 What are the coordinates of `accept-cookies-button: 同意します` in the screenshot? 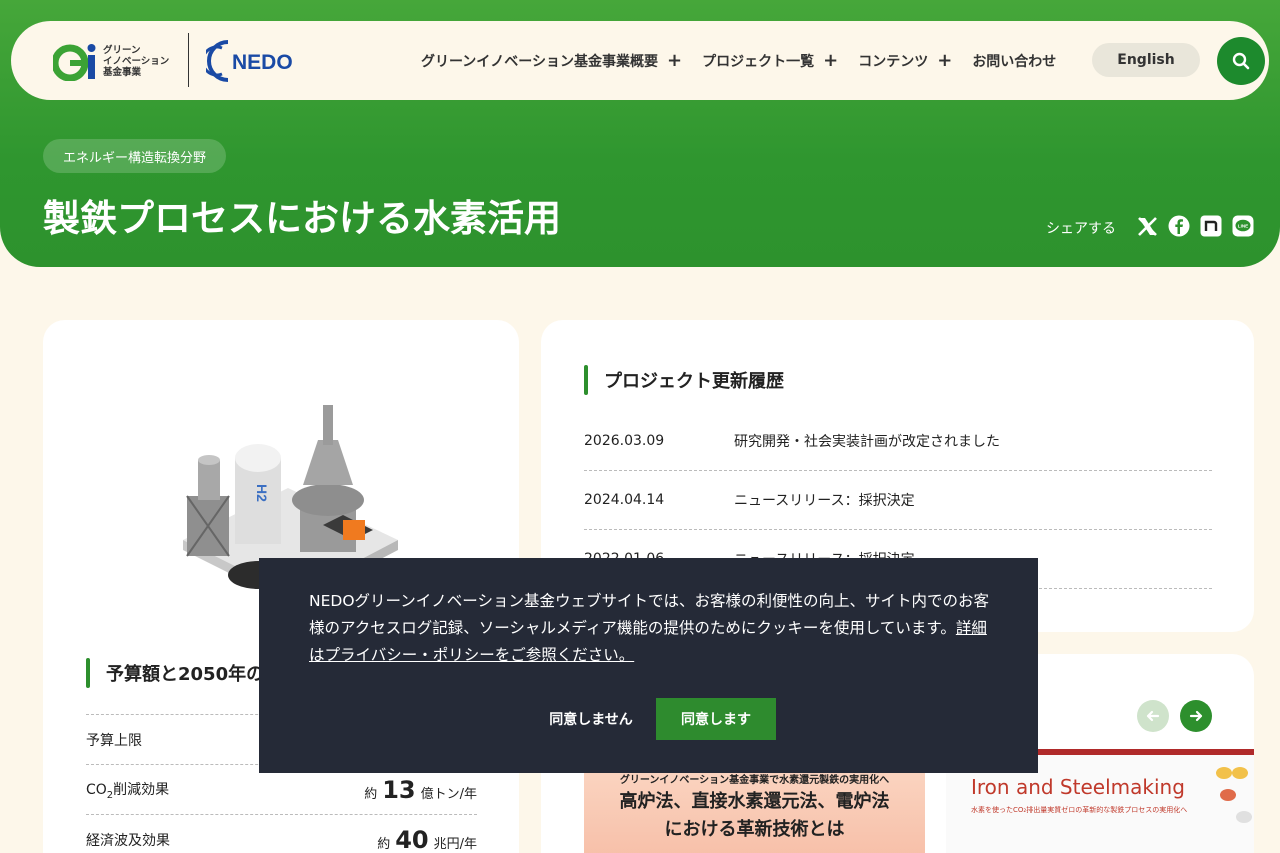 It's located at (716, 719).